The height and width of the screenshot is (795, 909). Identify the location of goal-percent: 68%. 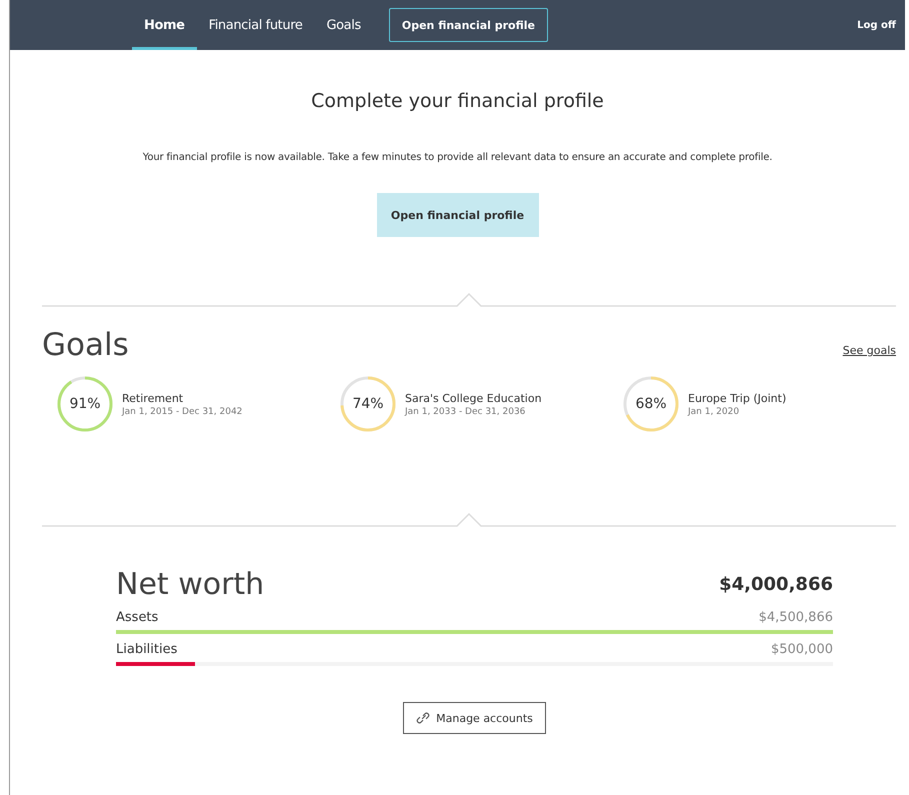
(651, 404).